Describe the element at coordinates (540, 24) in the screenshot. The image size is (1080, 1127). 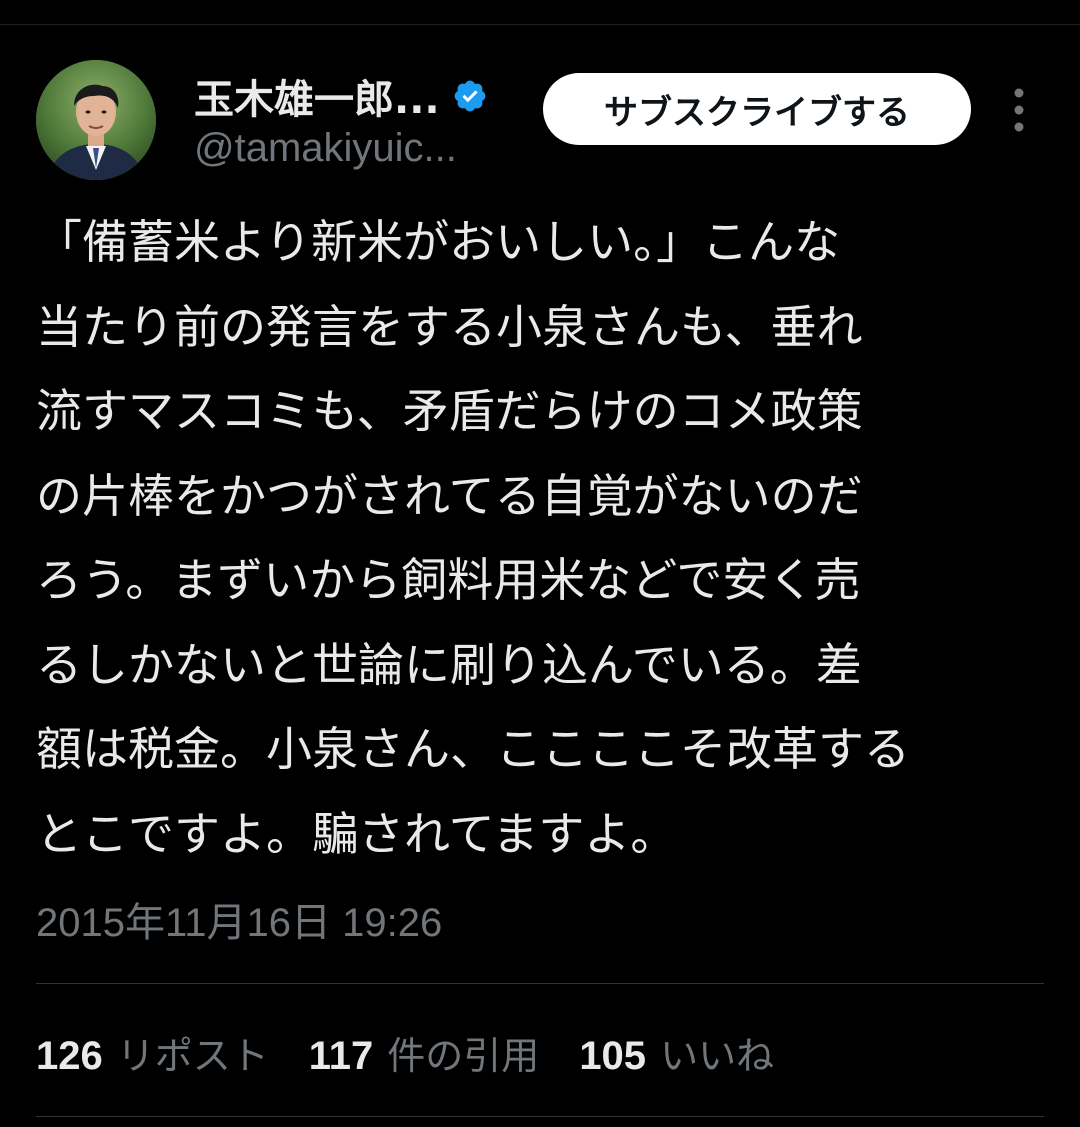
I see `top-divider` at that location.